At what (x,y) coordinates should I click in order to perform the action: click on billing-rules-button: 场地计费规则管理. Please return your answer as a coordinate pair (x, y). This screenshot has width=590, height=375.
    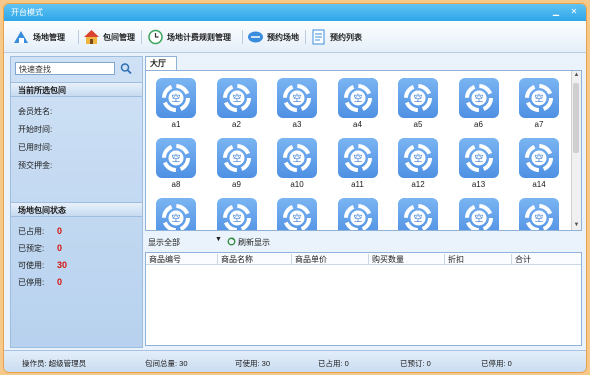
    Looking at the image, I should click on (189, 37).